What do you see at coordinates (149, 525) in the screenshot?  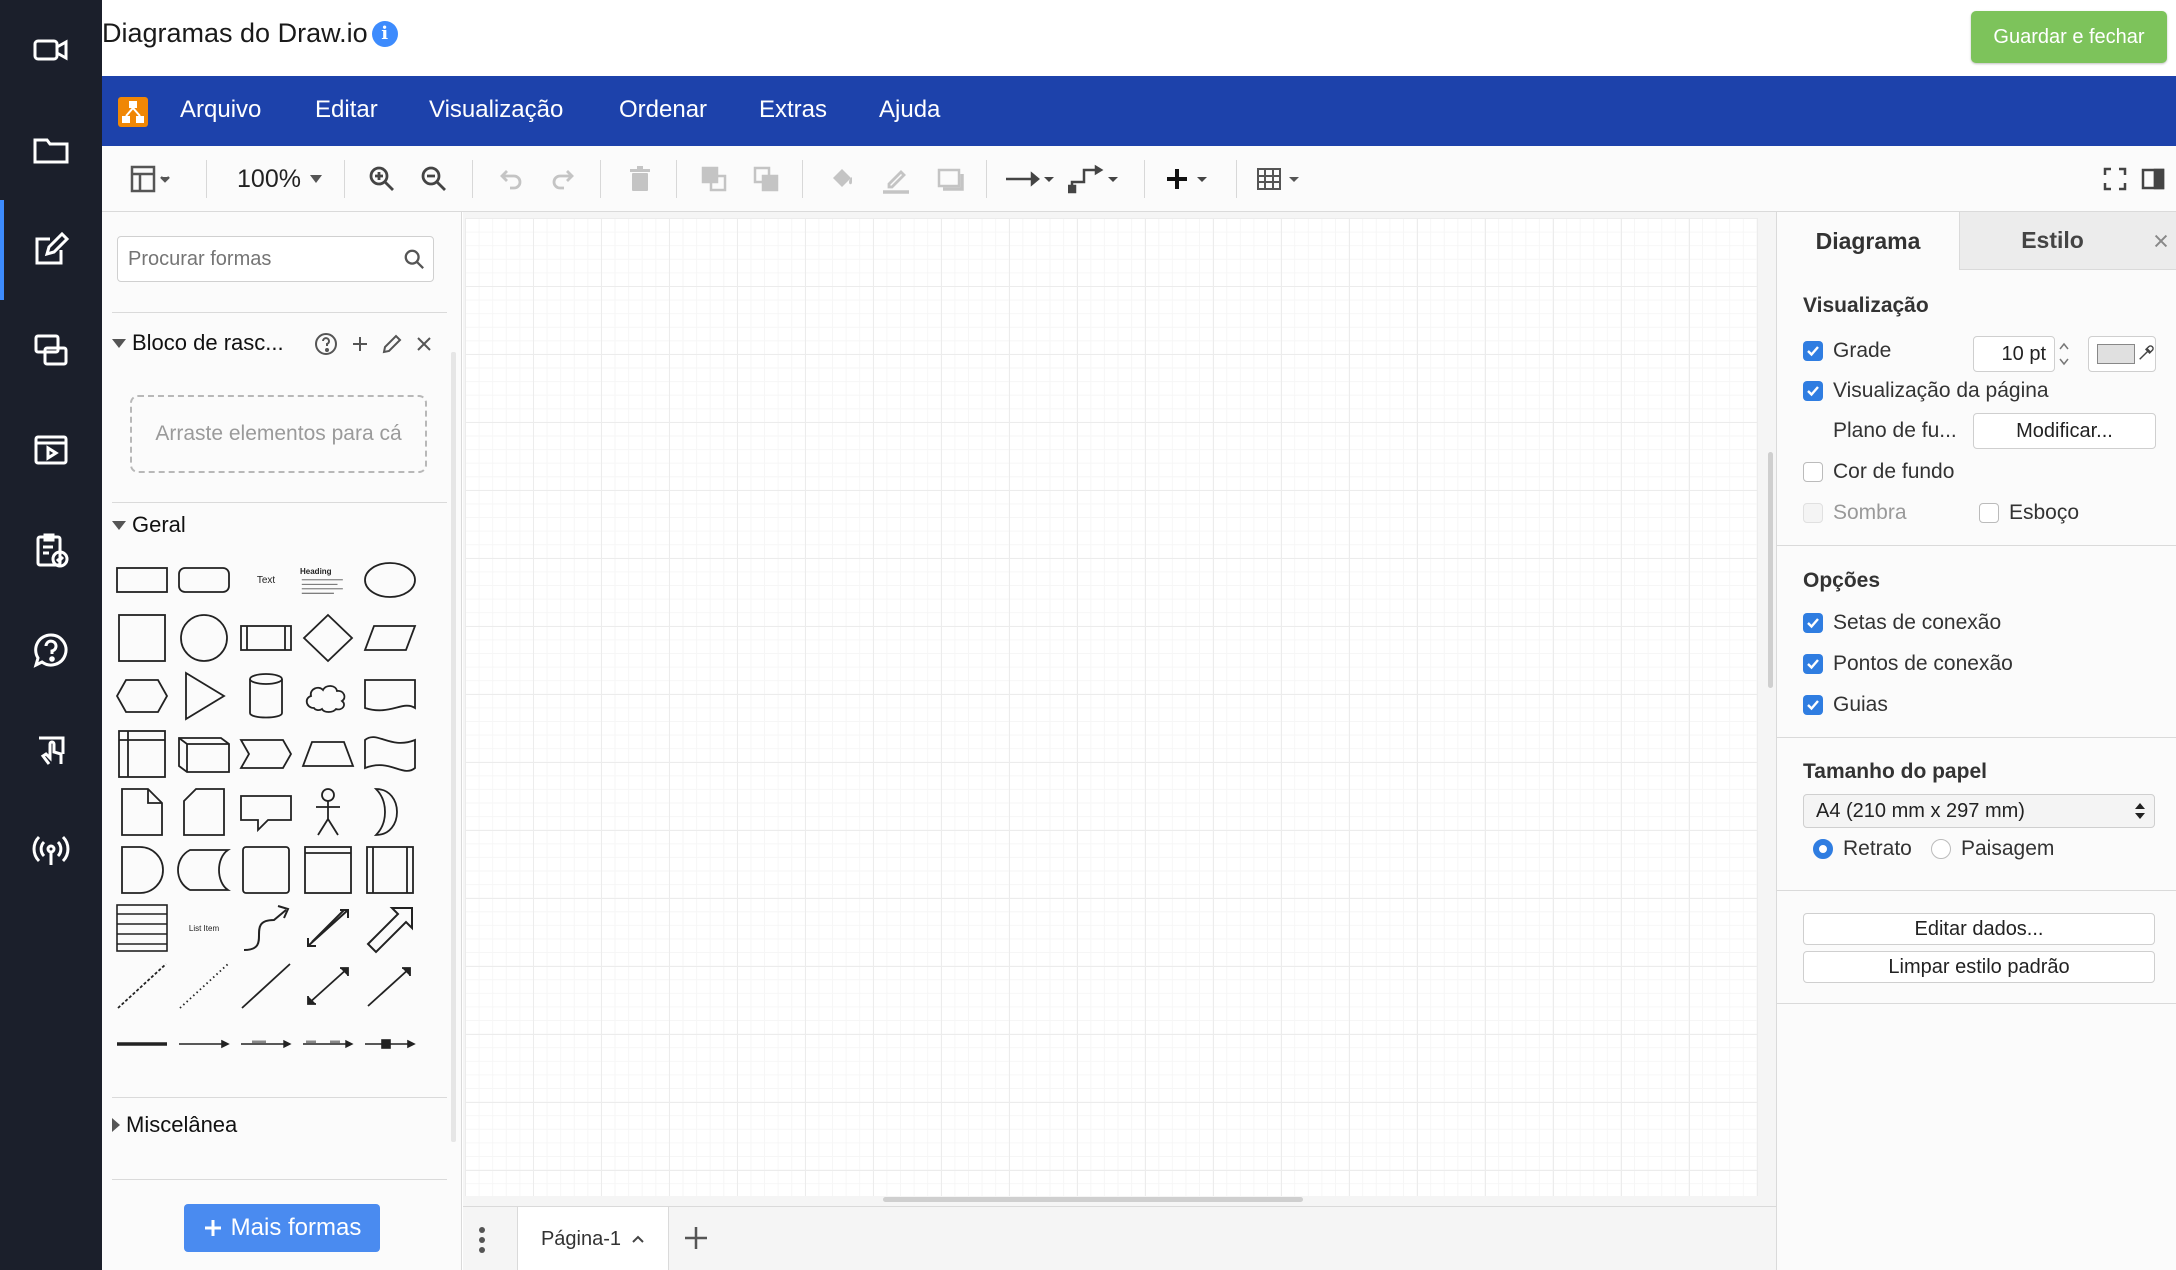 I see `general-header: Geral` at bounding box center [149, 525].